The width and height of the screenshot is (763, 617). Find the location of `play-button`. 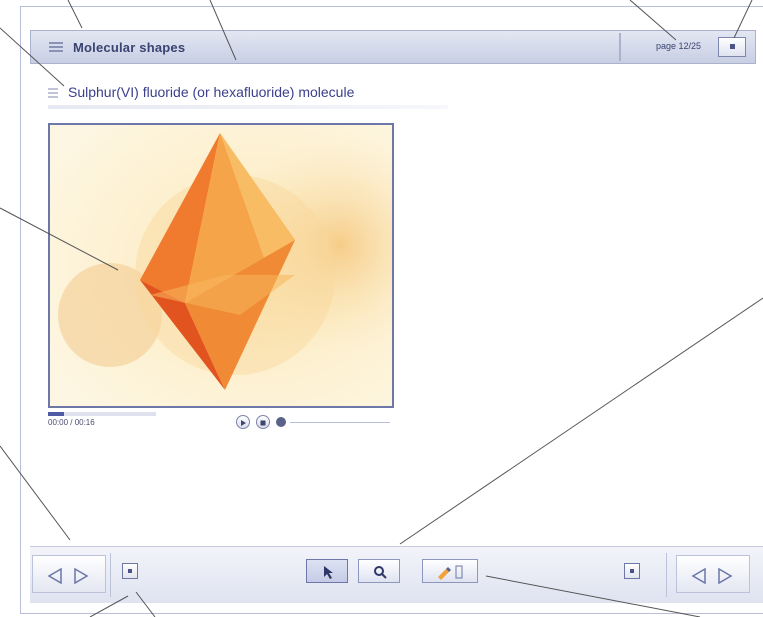

play-button is located at coordinates (243, 422).